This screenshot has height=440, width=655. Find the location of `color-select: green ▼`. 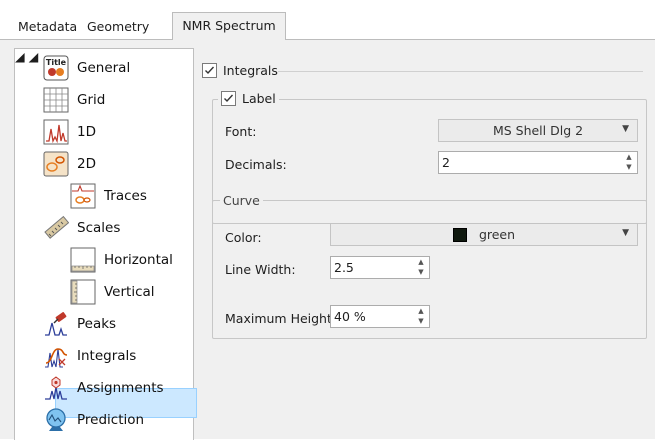

color-select: green ▼ is located at coordinates (484, 234).